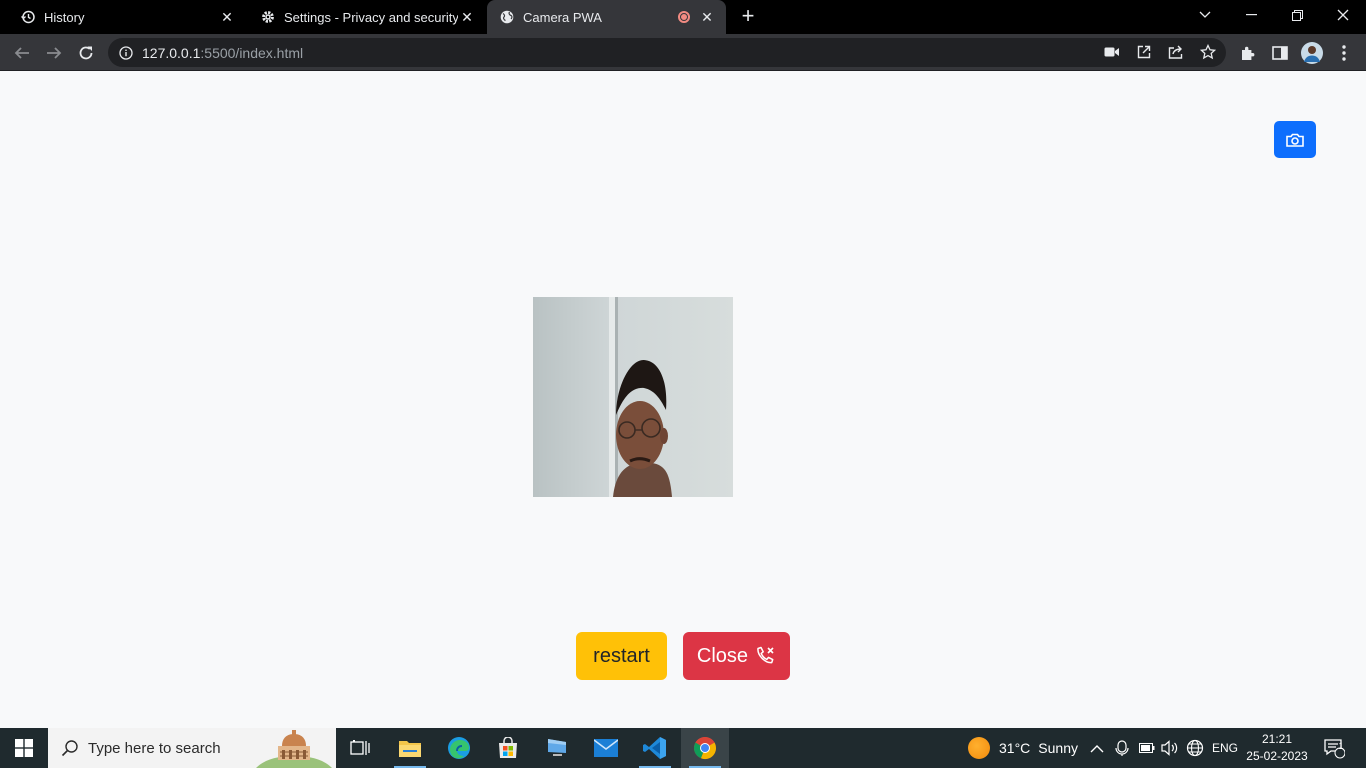  I want to click on close-button-label: Close, so click(722, 655).